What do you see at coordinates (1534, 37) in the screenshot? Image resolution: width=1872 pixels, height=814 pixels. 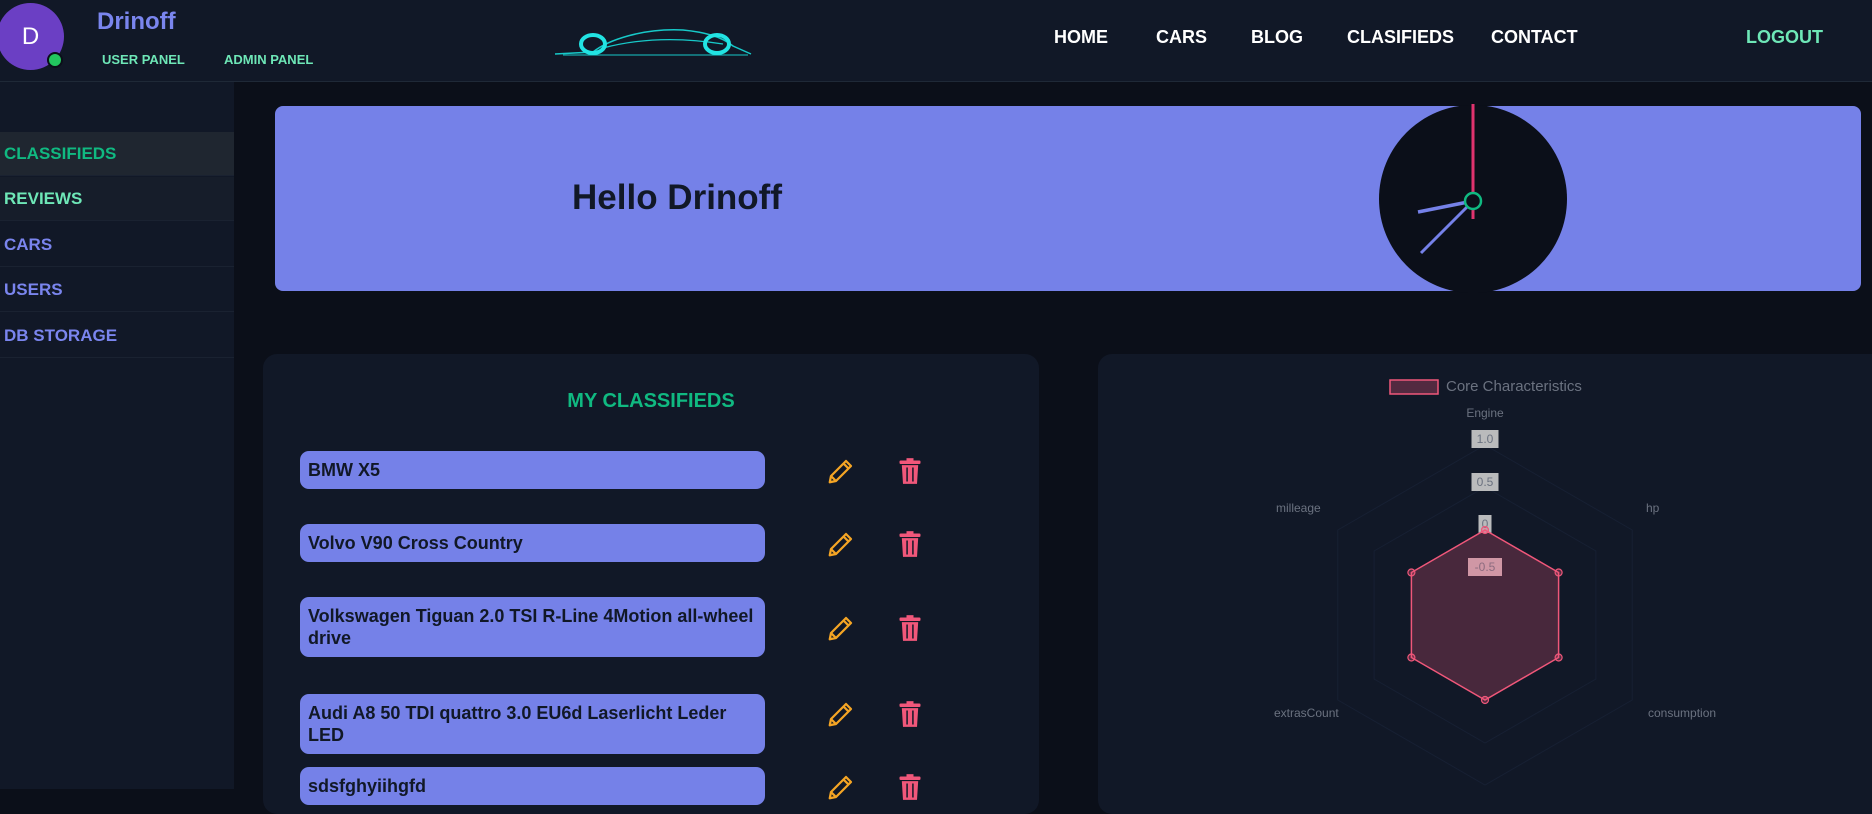 I see `nav-contact: CONTACT` at bounding box center [1534, 37].